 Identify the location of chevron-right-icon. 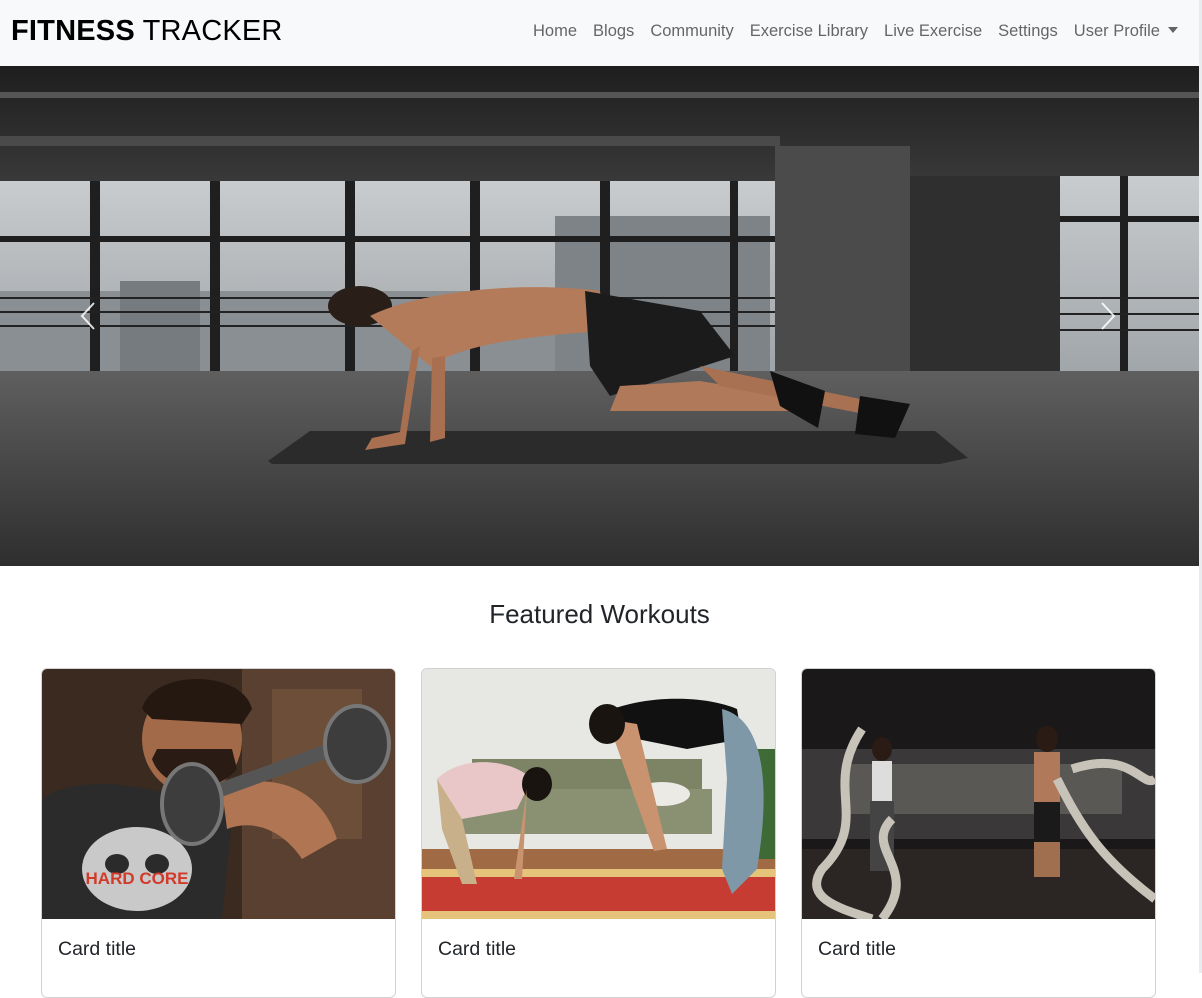
(1108, 316).